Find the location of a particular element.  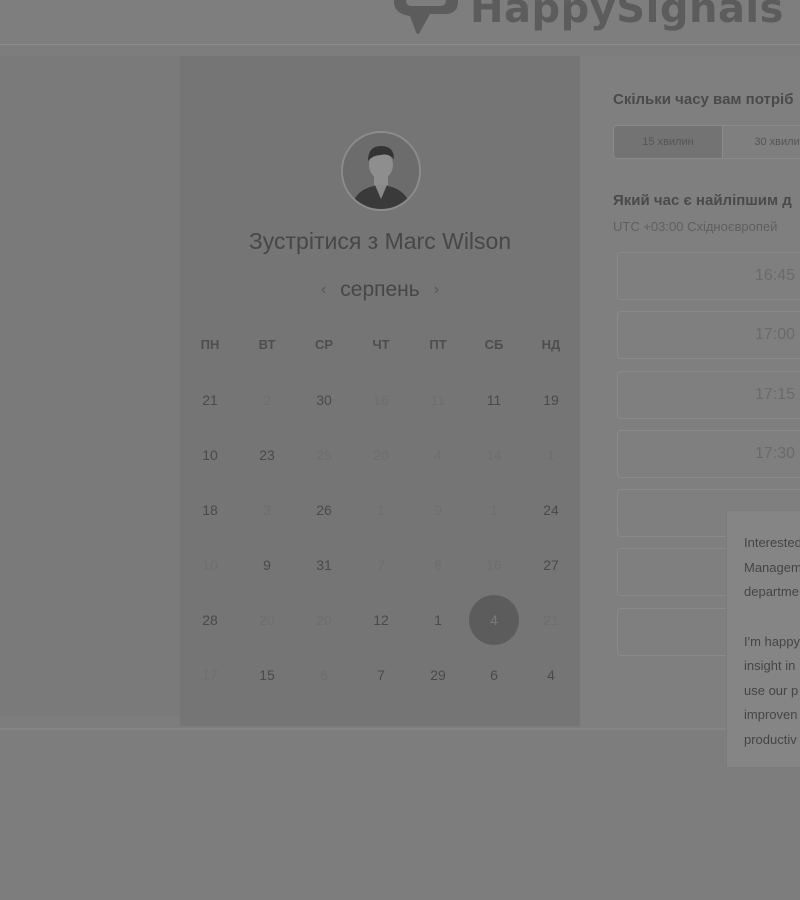

chat-message-line: Interested is located at coordinates (772, 542).